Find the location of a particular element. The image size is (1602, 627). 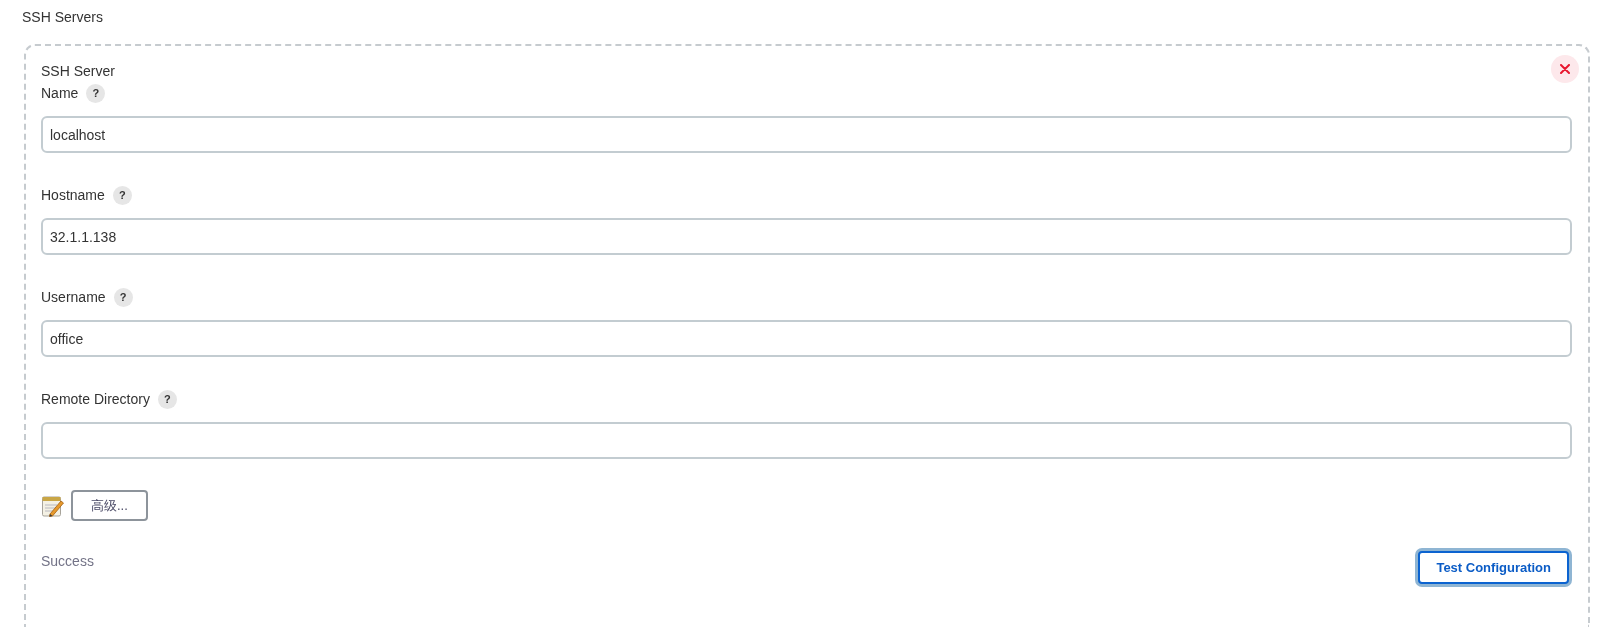

panel-title: SSH Server is located at coordinates (78, 71).